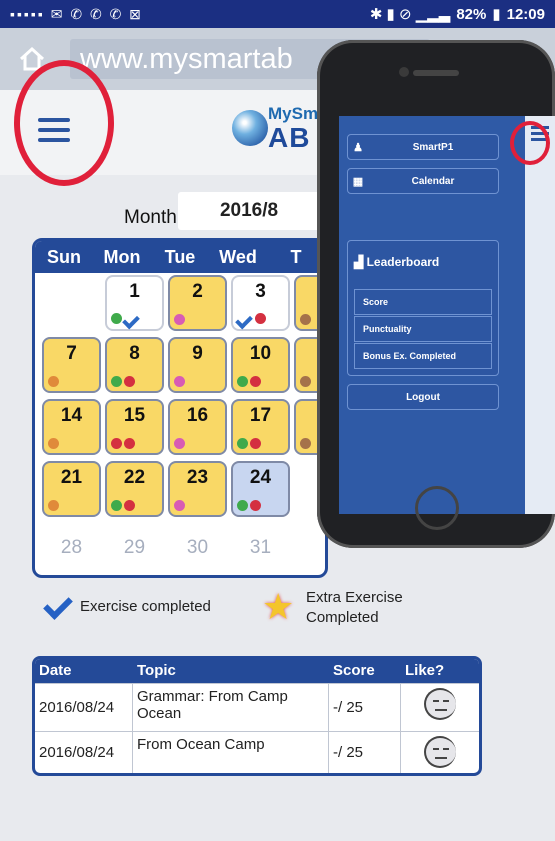 Image resolution: width=555 pixels, height=841 pixels. Describe the element at coordinates (278, 606) in the screenshot. I see `star-icon: ★` at that location.